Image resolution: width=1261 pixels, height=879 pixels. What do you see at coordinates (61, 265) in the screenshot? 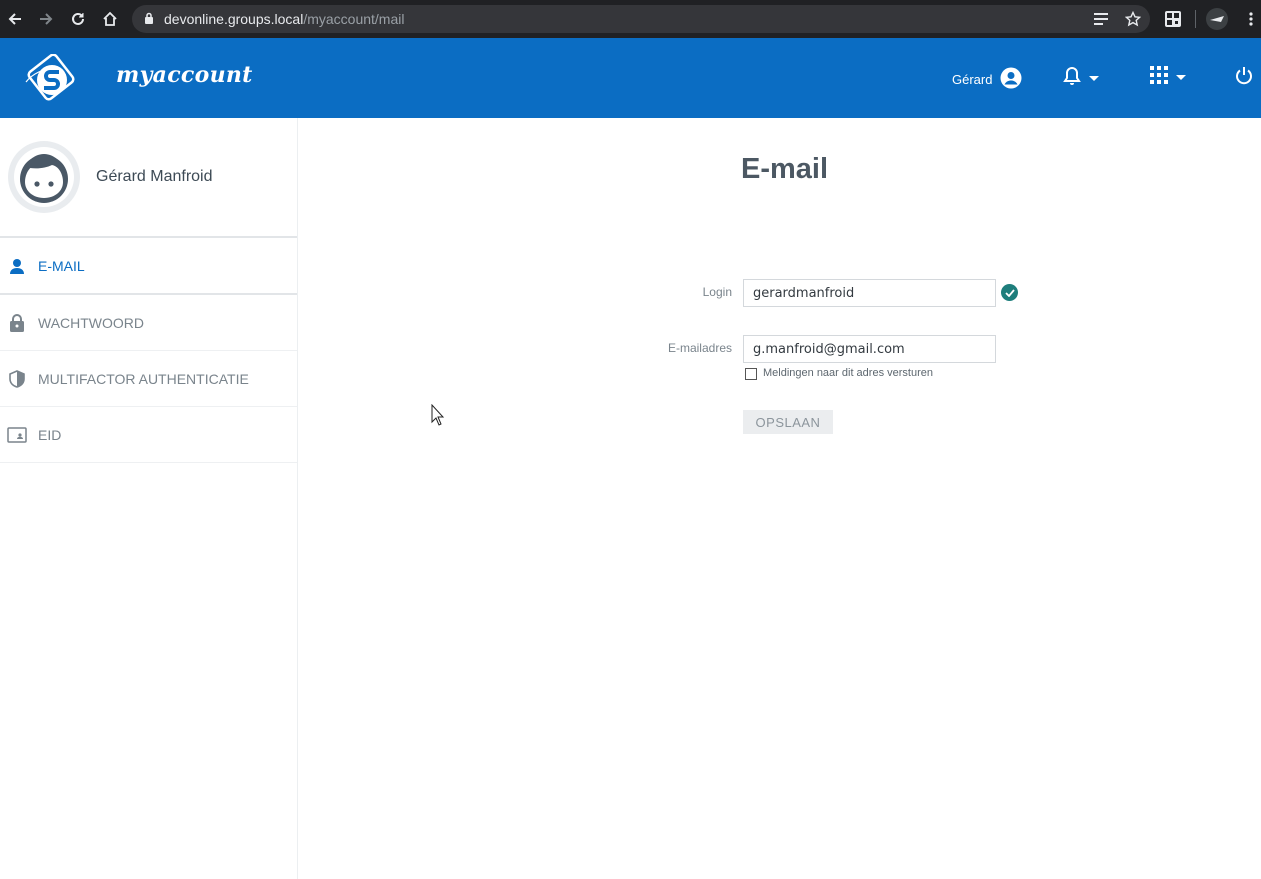
I see `sidebar-item-label: E-MAIL` at bounding box center [61, 265].